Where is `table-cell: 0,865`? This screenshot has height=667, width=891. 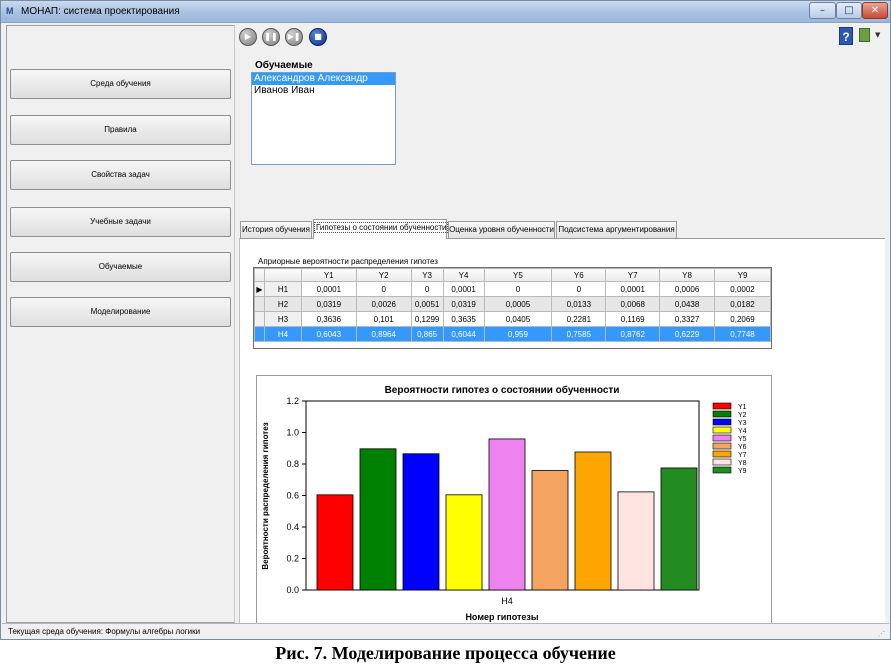 table-cell: 0,865 is located at coordinates (427, 334).